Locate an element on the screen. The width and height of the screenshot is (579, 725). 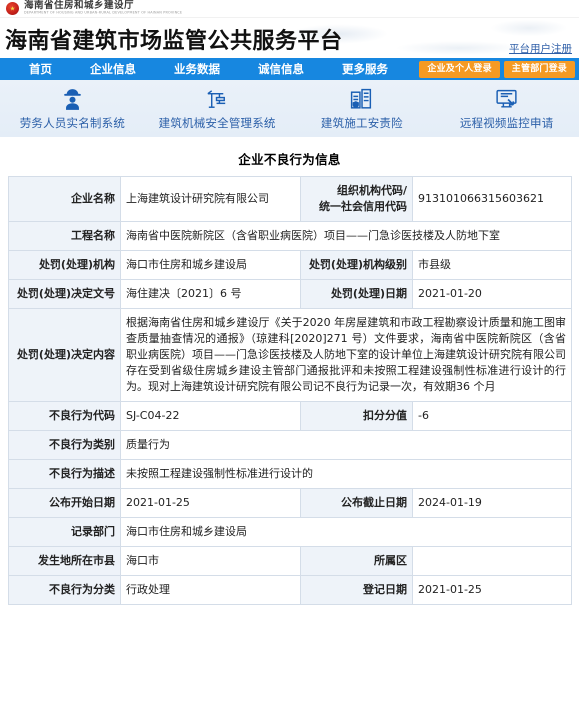
label-company-name: 企业名称 is located at coordinates (64, 199).